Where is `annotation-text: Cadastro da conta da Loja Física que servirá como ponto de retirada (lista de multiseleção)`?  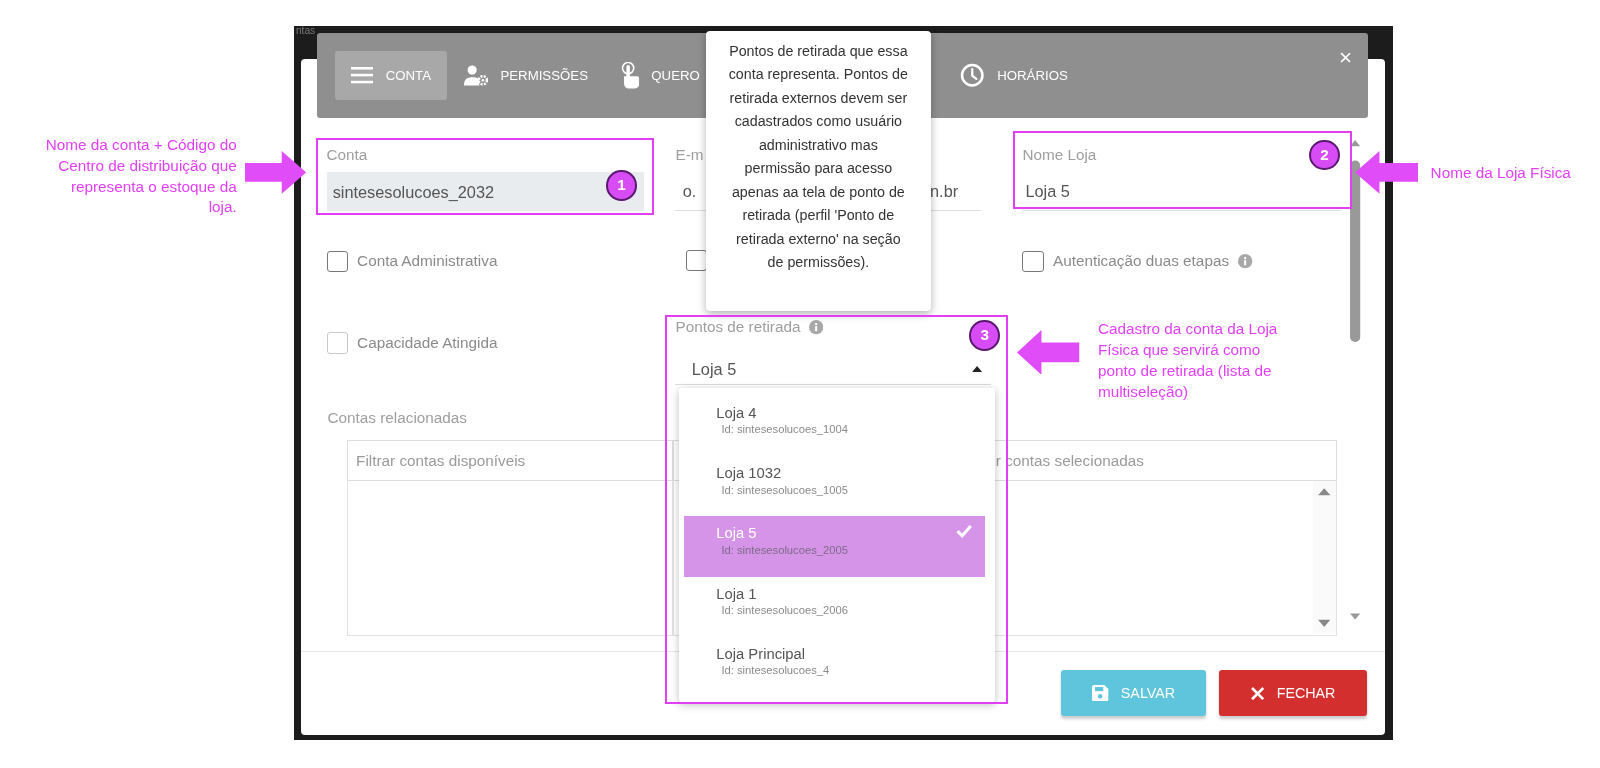
annotation-text: Cadastro da conta da Loja Física que servirá como ponto de retirada (lista de multiseleção) is located at coordinates (1188, 361).